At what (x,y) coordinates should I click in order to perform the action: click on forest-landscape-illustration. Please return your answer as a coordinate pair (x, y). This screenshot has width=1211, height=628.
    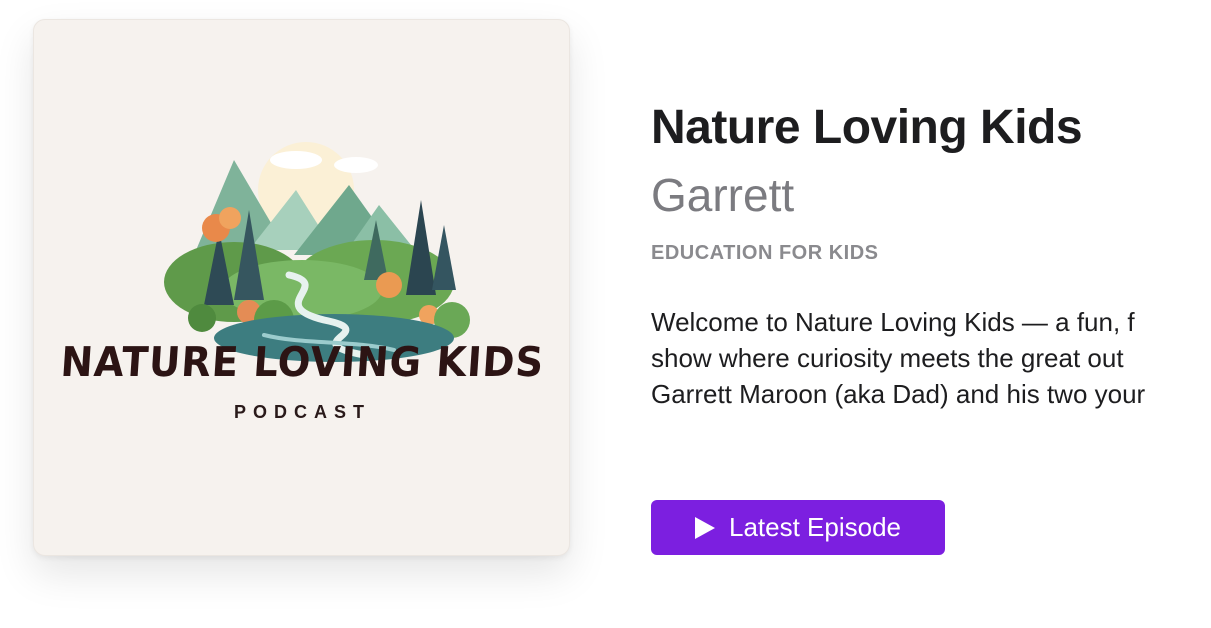
    Looking at the image, I should click on (317, 252).